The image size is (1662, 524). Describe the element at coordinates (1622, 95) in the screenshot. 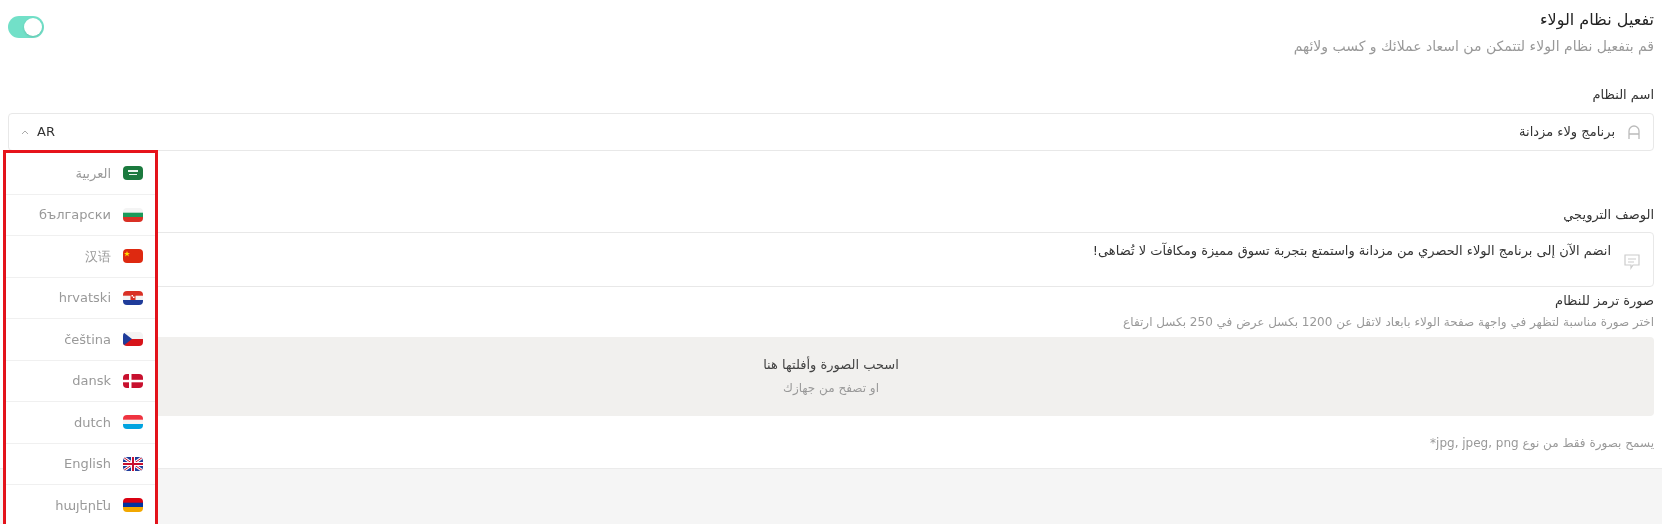

I see `field-label: اسم النظام` at that location.